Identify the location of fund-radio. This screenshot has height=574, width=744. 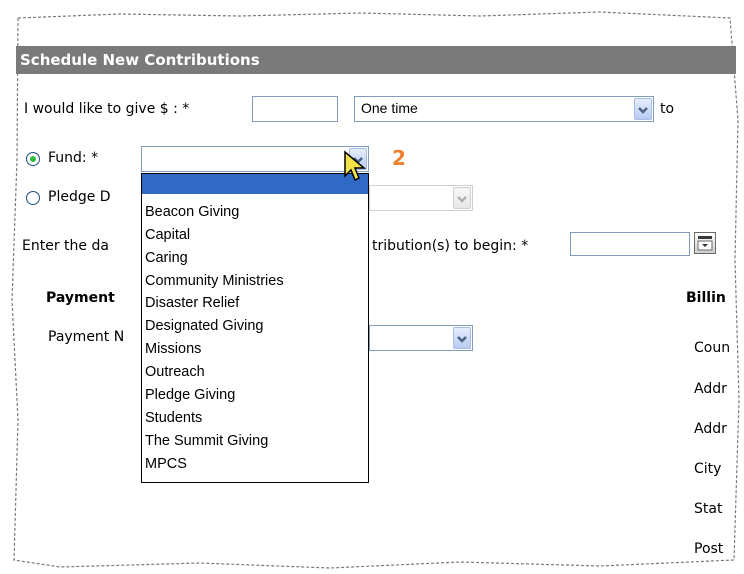
(33, 159).